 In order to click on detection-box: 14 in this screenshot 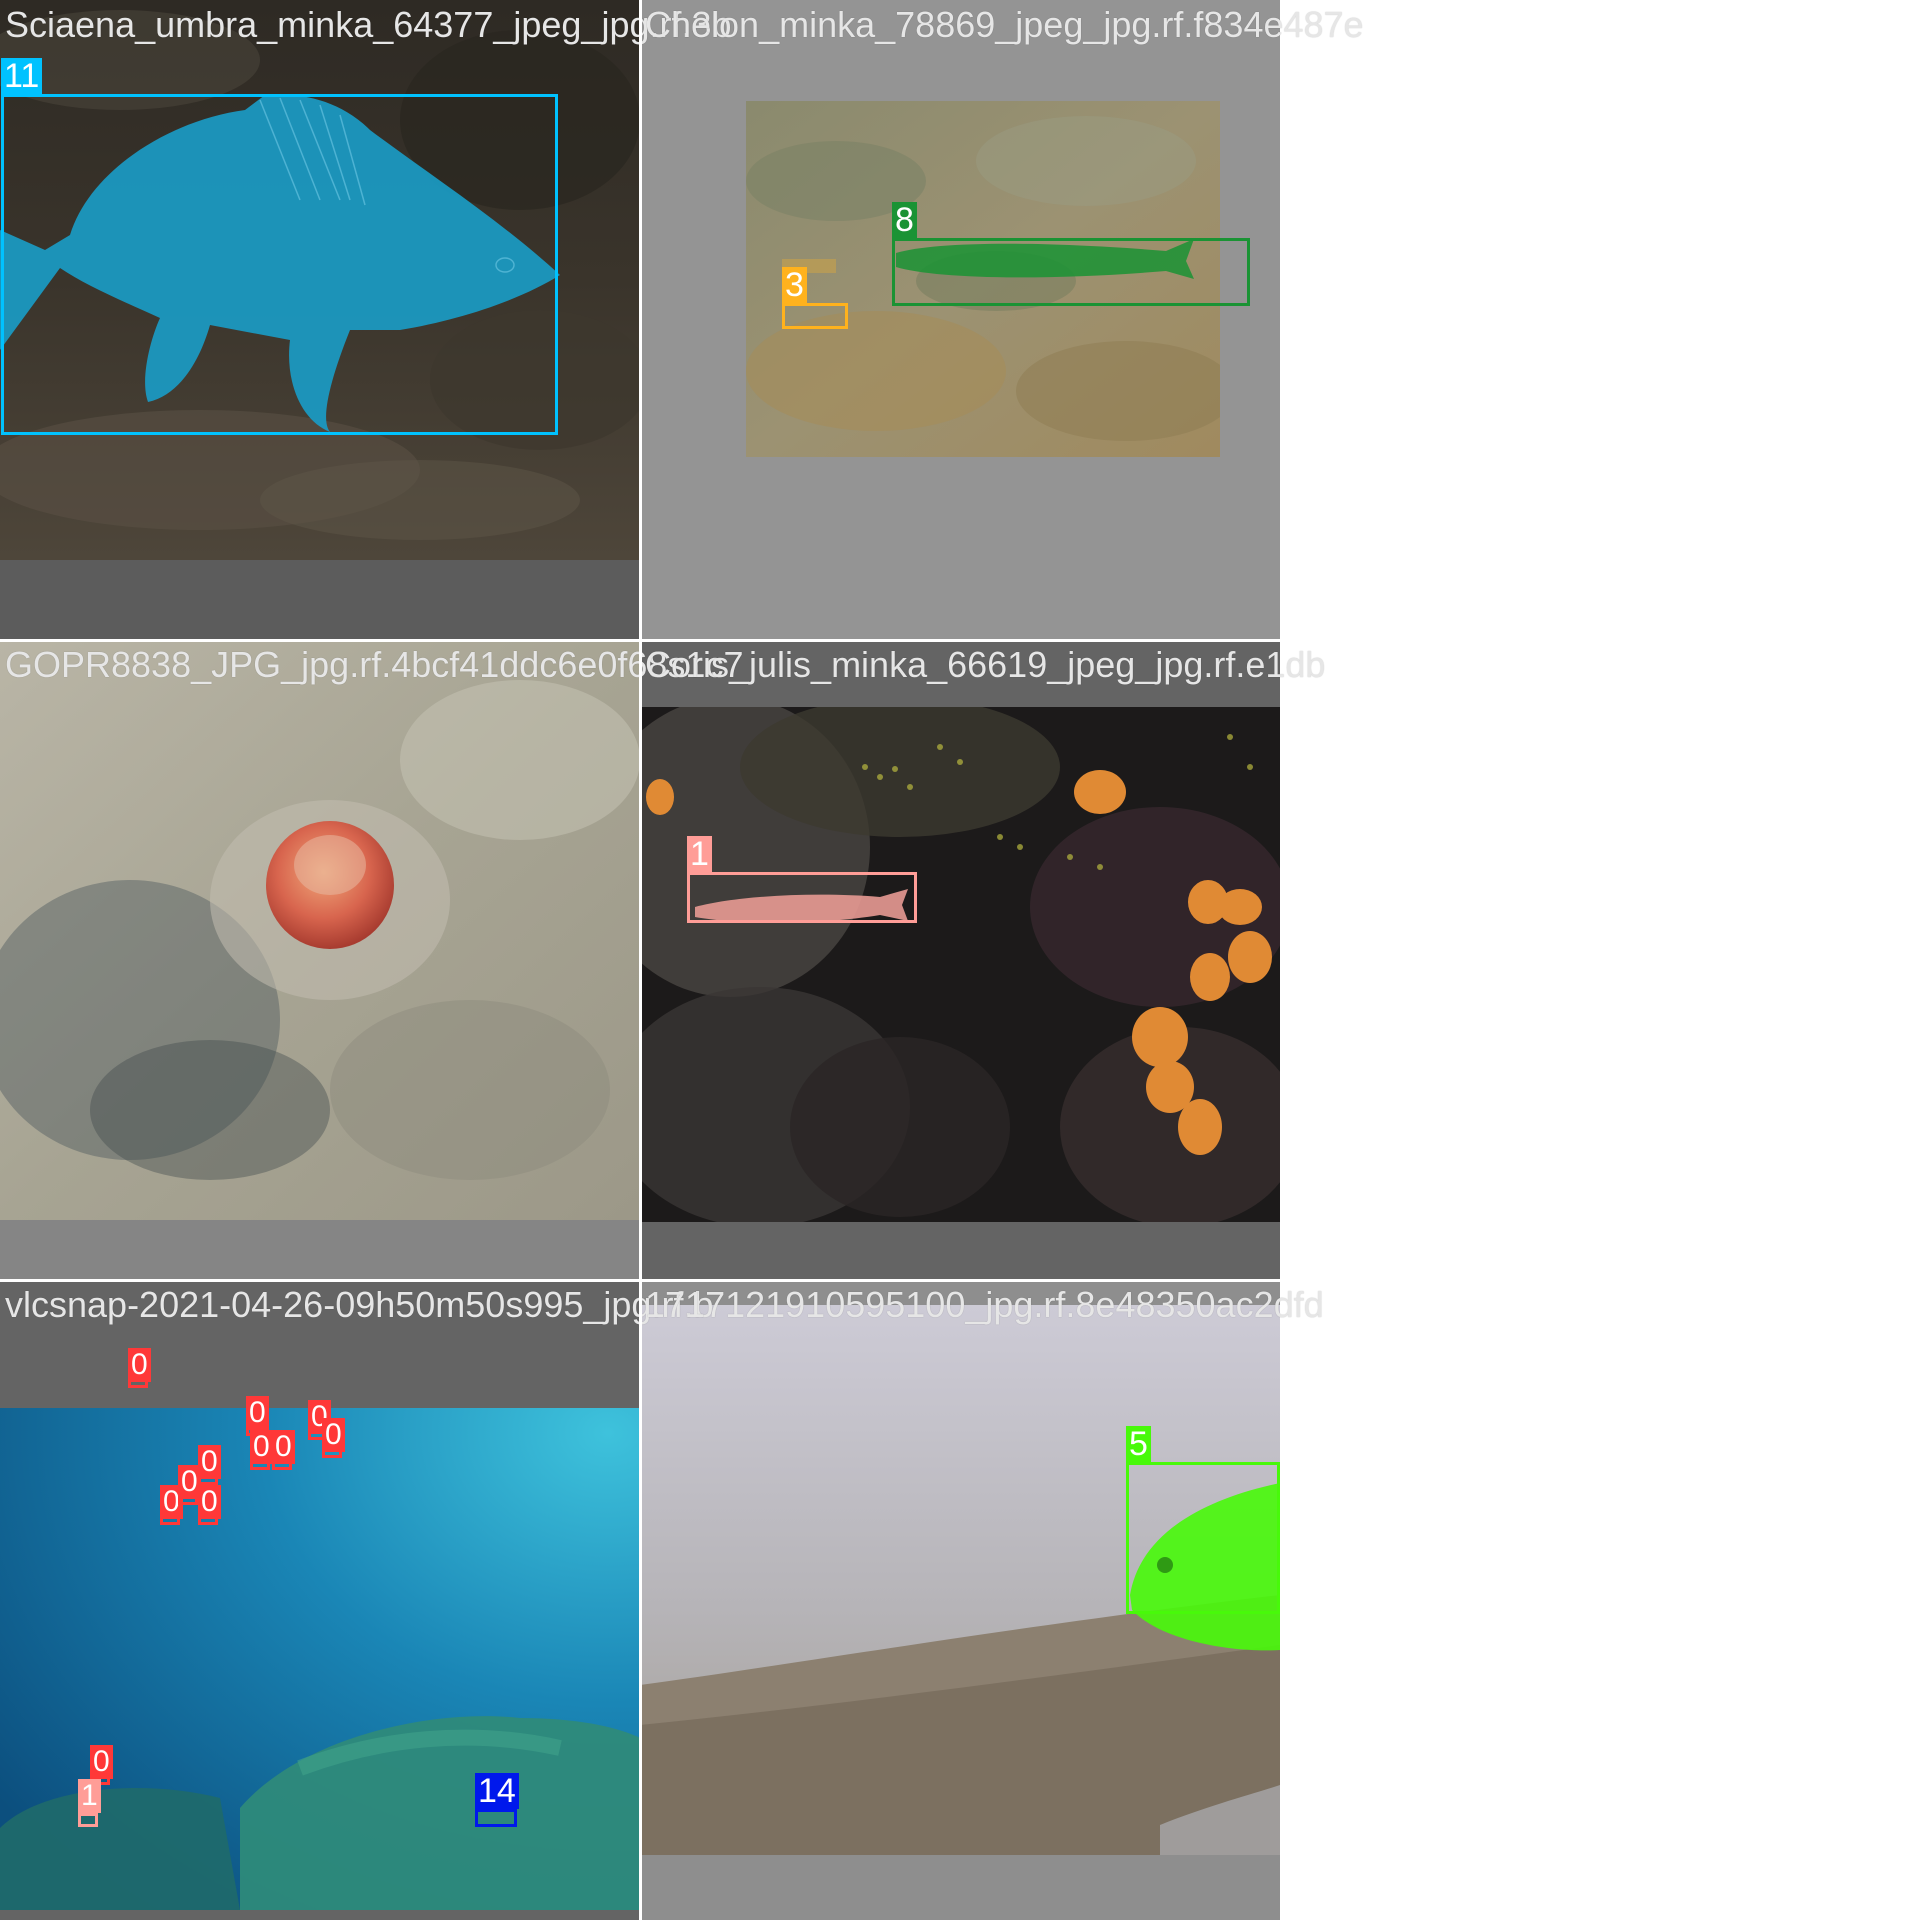, I will do `click(497, 1800)`.